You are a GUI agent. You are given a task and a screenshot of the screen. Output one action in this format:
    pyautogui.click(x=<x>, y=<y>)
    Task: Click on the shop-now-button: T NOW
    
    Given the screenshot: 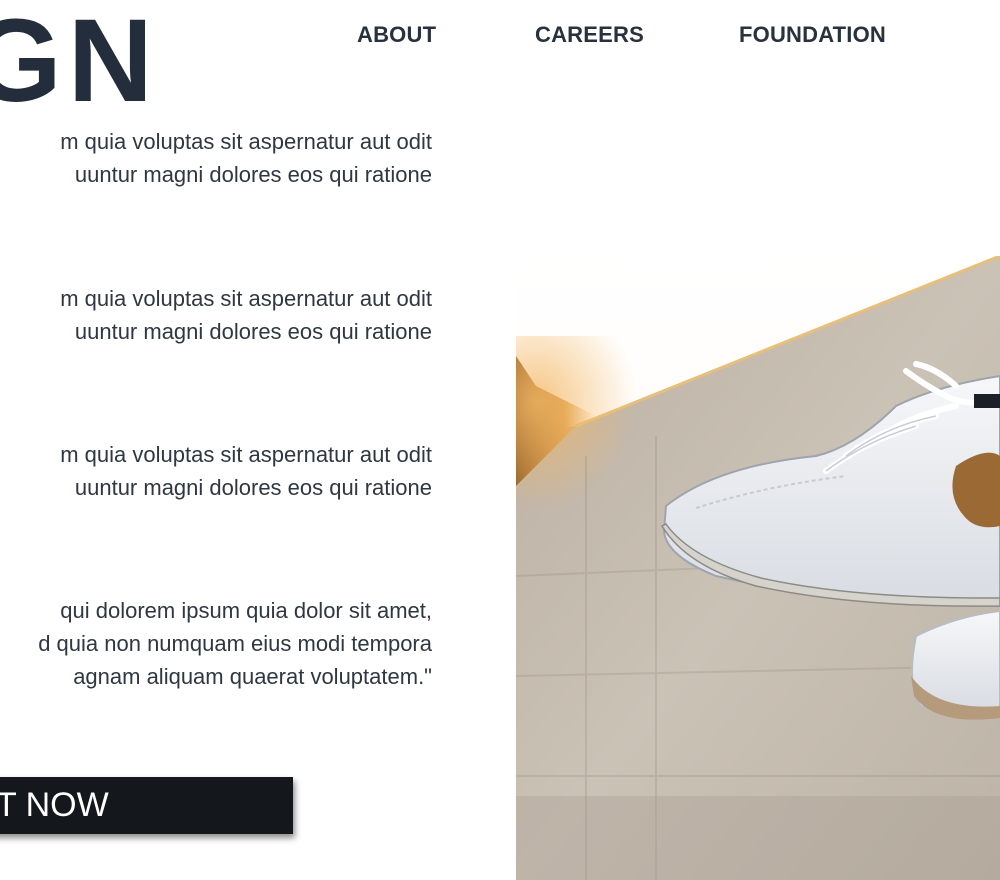 What is the action you would take?
    pyautogui.click(x=146, y=805)
    